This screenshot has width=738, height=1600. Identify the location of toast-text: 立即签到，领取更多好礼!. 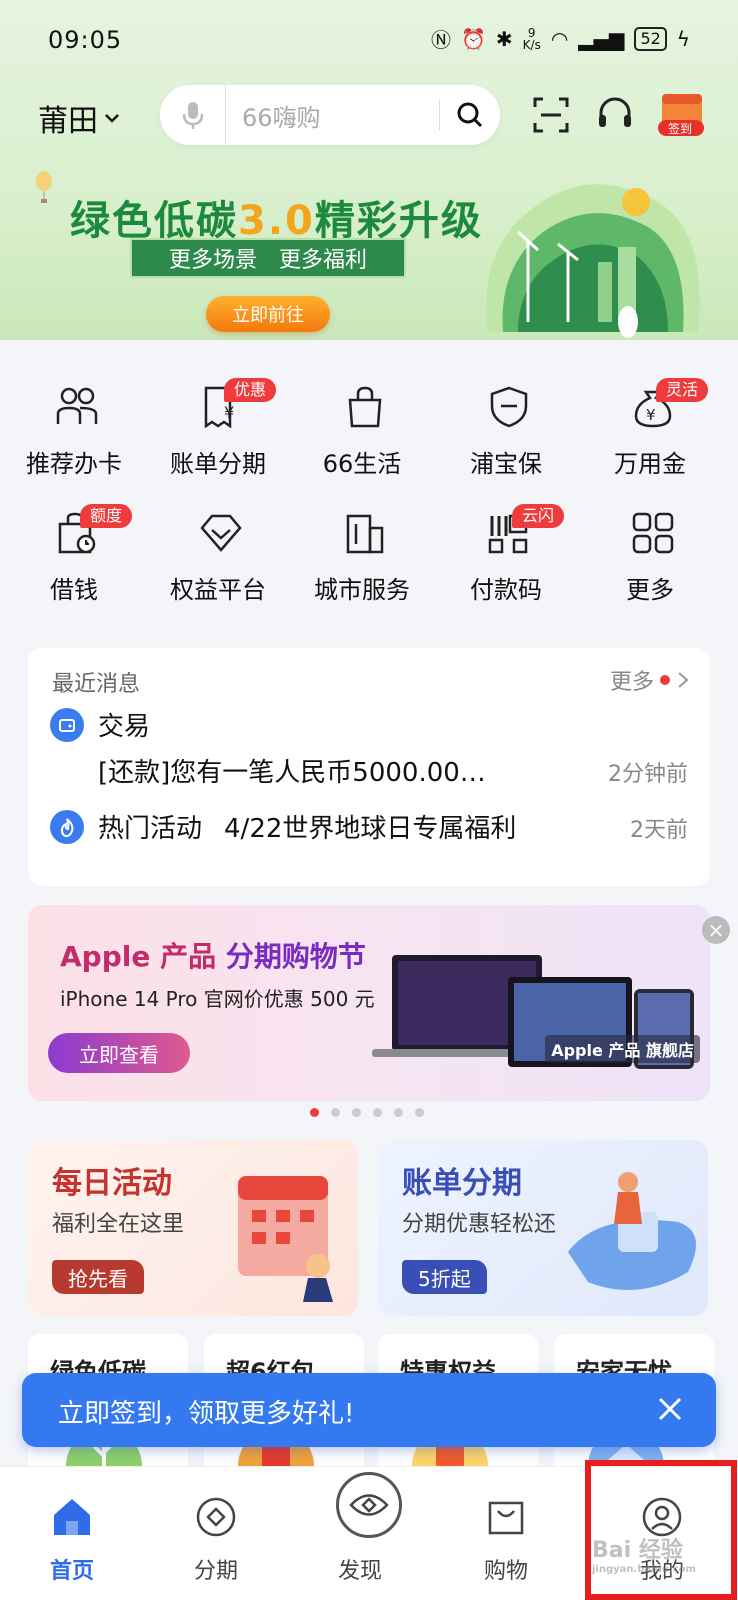
(206, 1414).